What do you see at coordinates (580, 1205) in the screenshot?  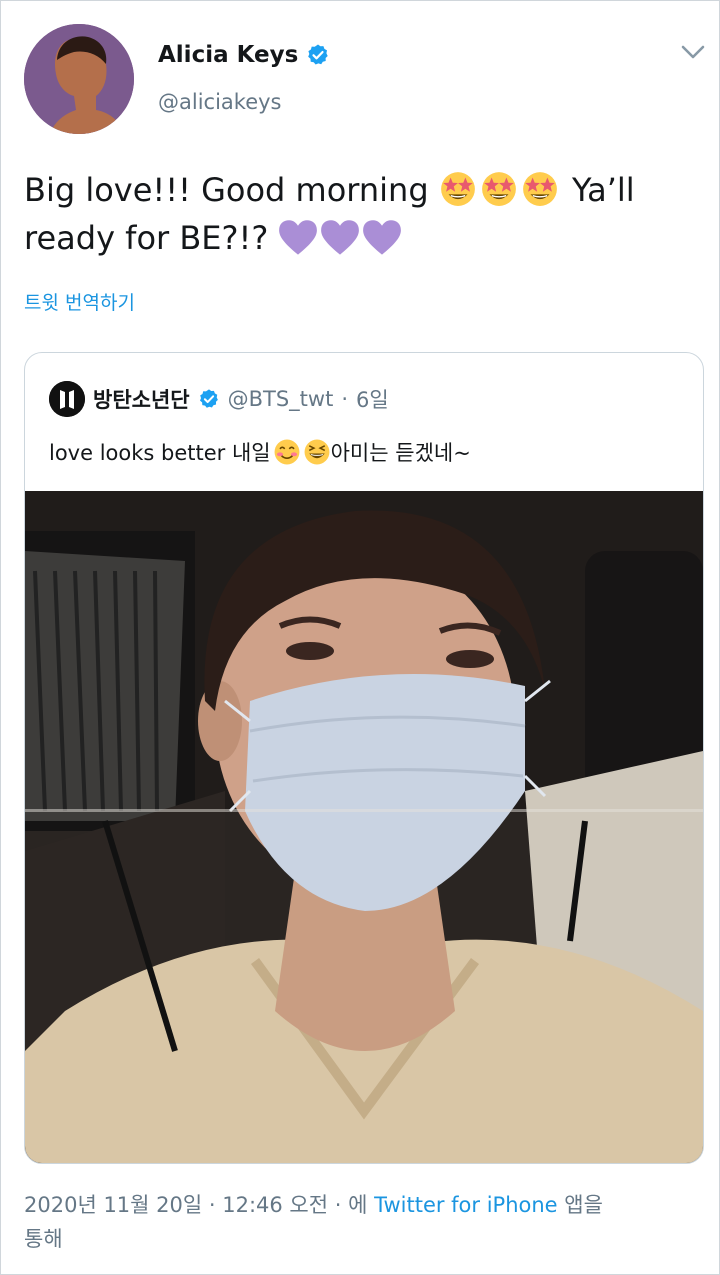 I see `meta-via-suffix: 앱을` at bounding box center [580, 1205].